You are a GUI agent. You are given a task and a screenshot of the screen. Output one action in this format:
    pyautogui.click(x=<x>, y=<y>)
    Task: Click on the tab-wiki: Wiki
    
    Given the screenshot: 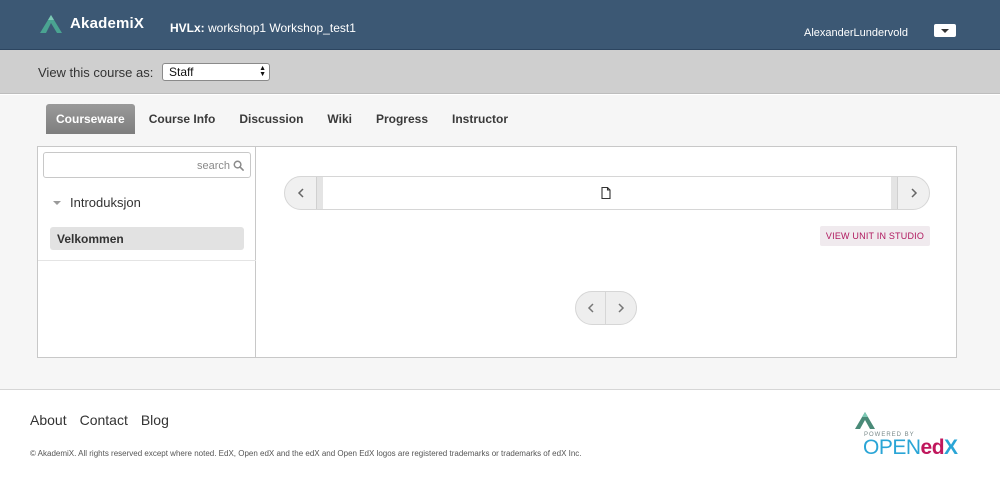 What is the action you would take?
    pyautogui.click(x=339, y=119)
    